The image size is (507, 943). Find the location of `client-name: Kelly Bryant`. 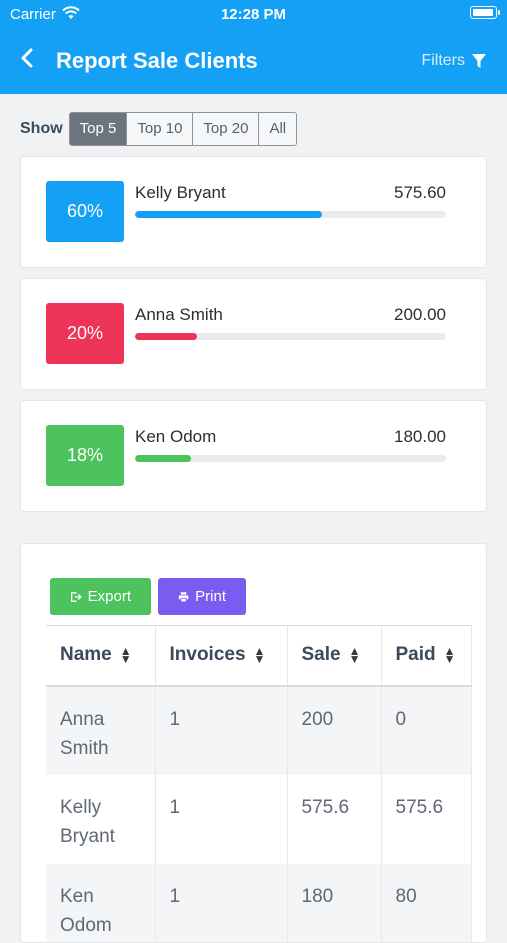

client-name: Kelly Bryant is located at coordinates (180, 193).